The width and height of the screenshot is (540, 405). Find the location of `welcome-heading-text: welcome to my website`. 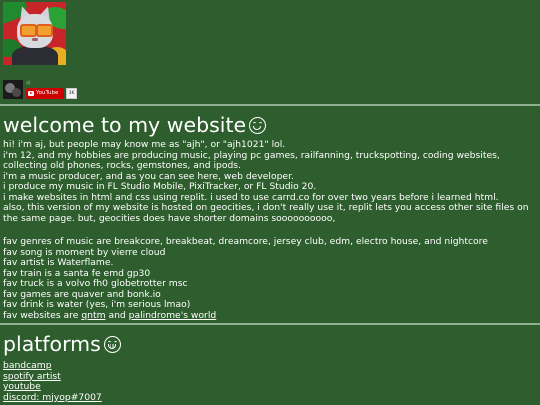

welcome-heading-text: welcome to my website is located at coordinates (125, 125).